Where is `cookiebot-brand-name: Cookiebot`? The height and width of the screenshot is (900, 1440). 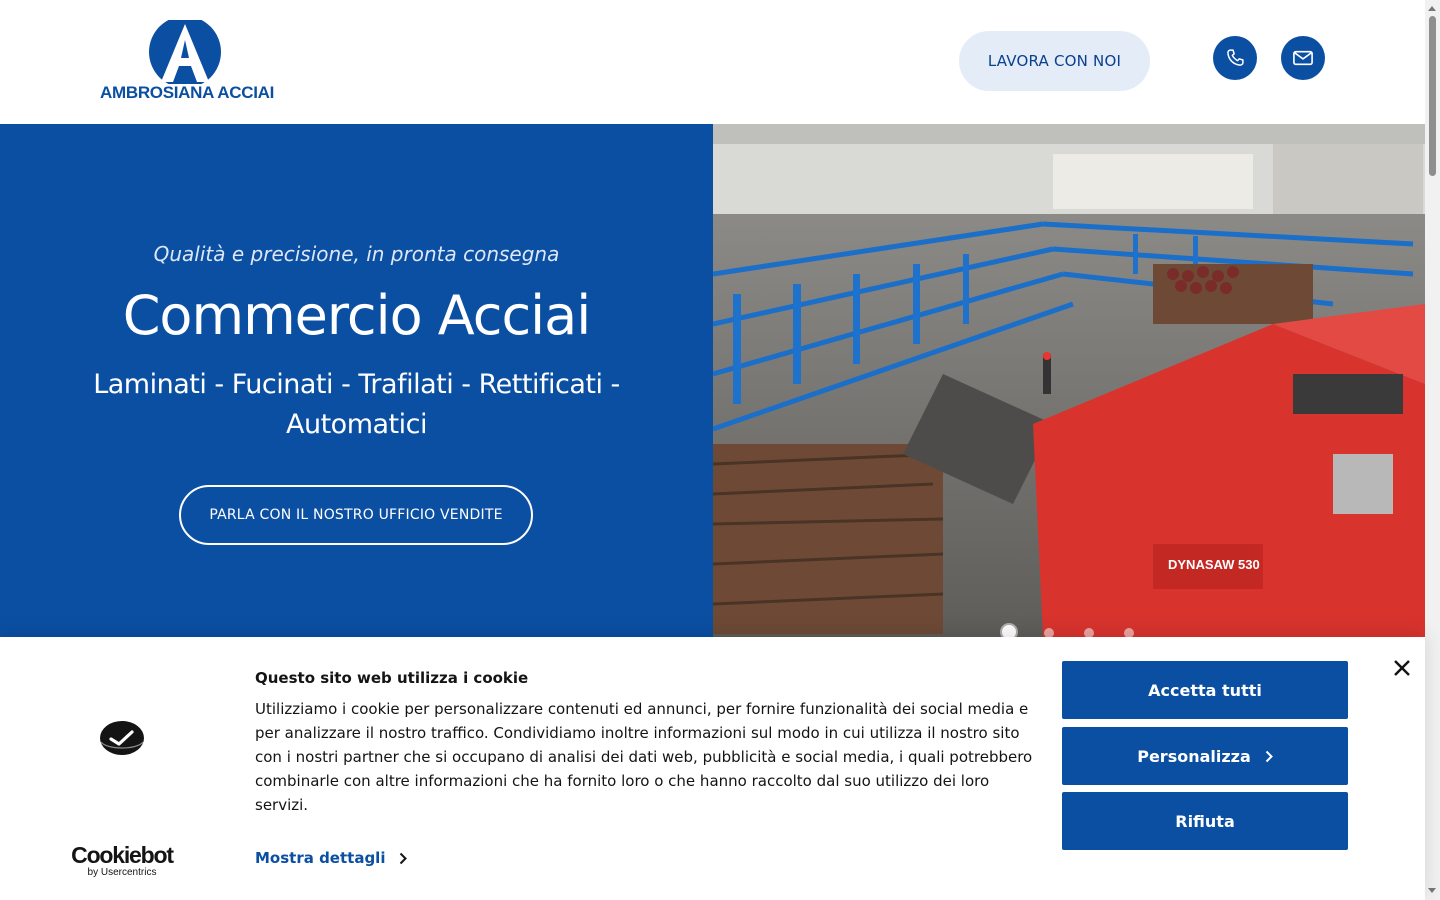 cookiebot-brand-name: Cookiebot is located at coordinates (122, 855).